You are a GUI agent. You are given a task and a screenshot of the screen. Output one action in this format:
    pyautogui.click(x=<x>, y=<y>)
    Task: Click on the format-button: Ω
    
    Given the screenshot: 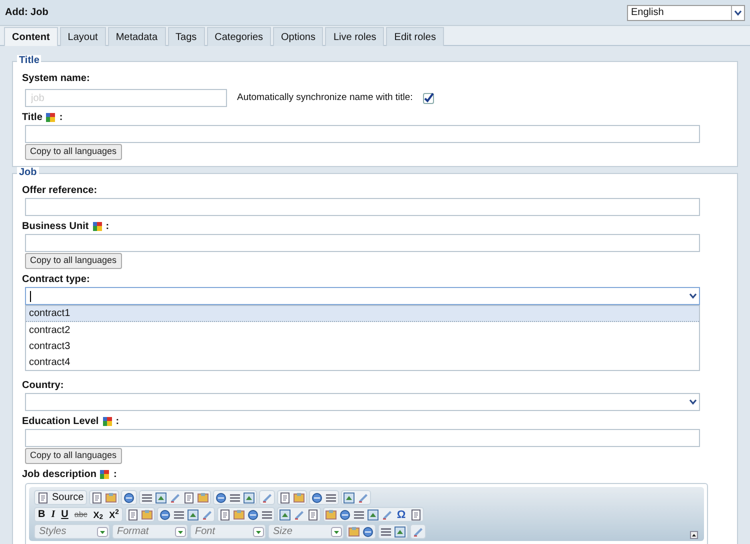 What is the action you would take?
    pyautogui.click(x=401, y=514)
    